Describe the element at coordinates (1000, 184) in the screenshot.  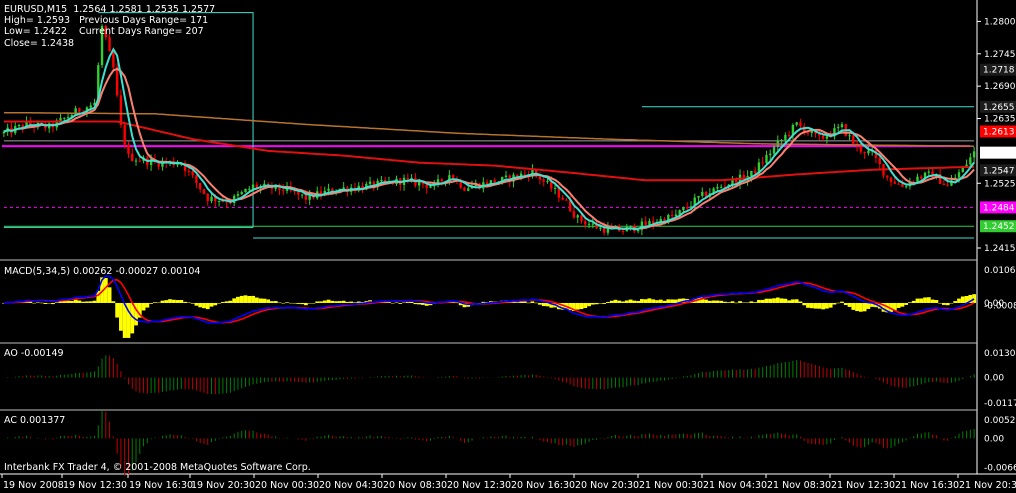
I see `y-tick-label: 1.2525` at that location.